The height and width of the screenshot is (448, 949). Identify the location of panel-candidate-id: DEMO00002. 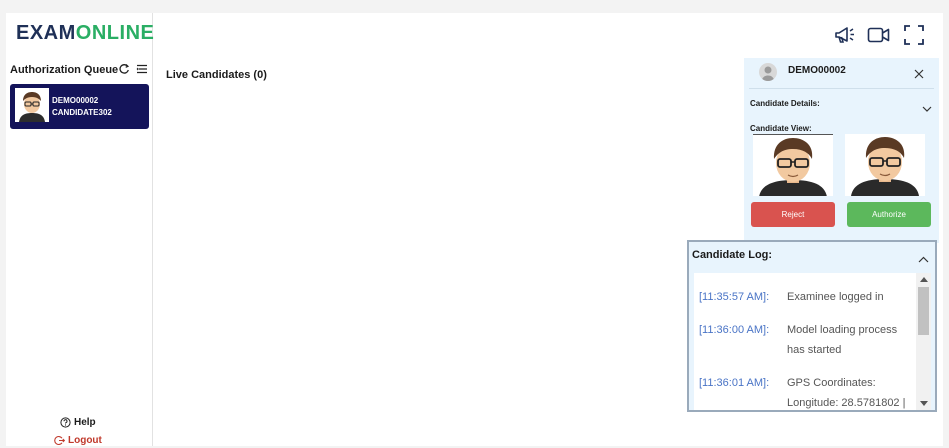
(817, 70).